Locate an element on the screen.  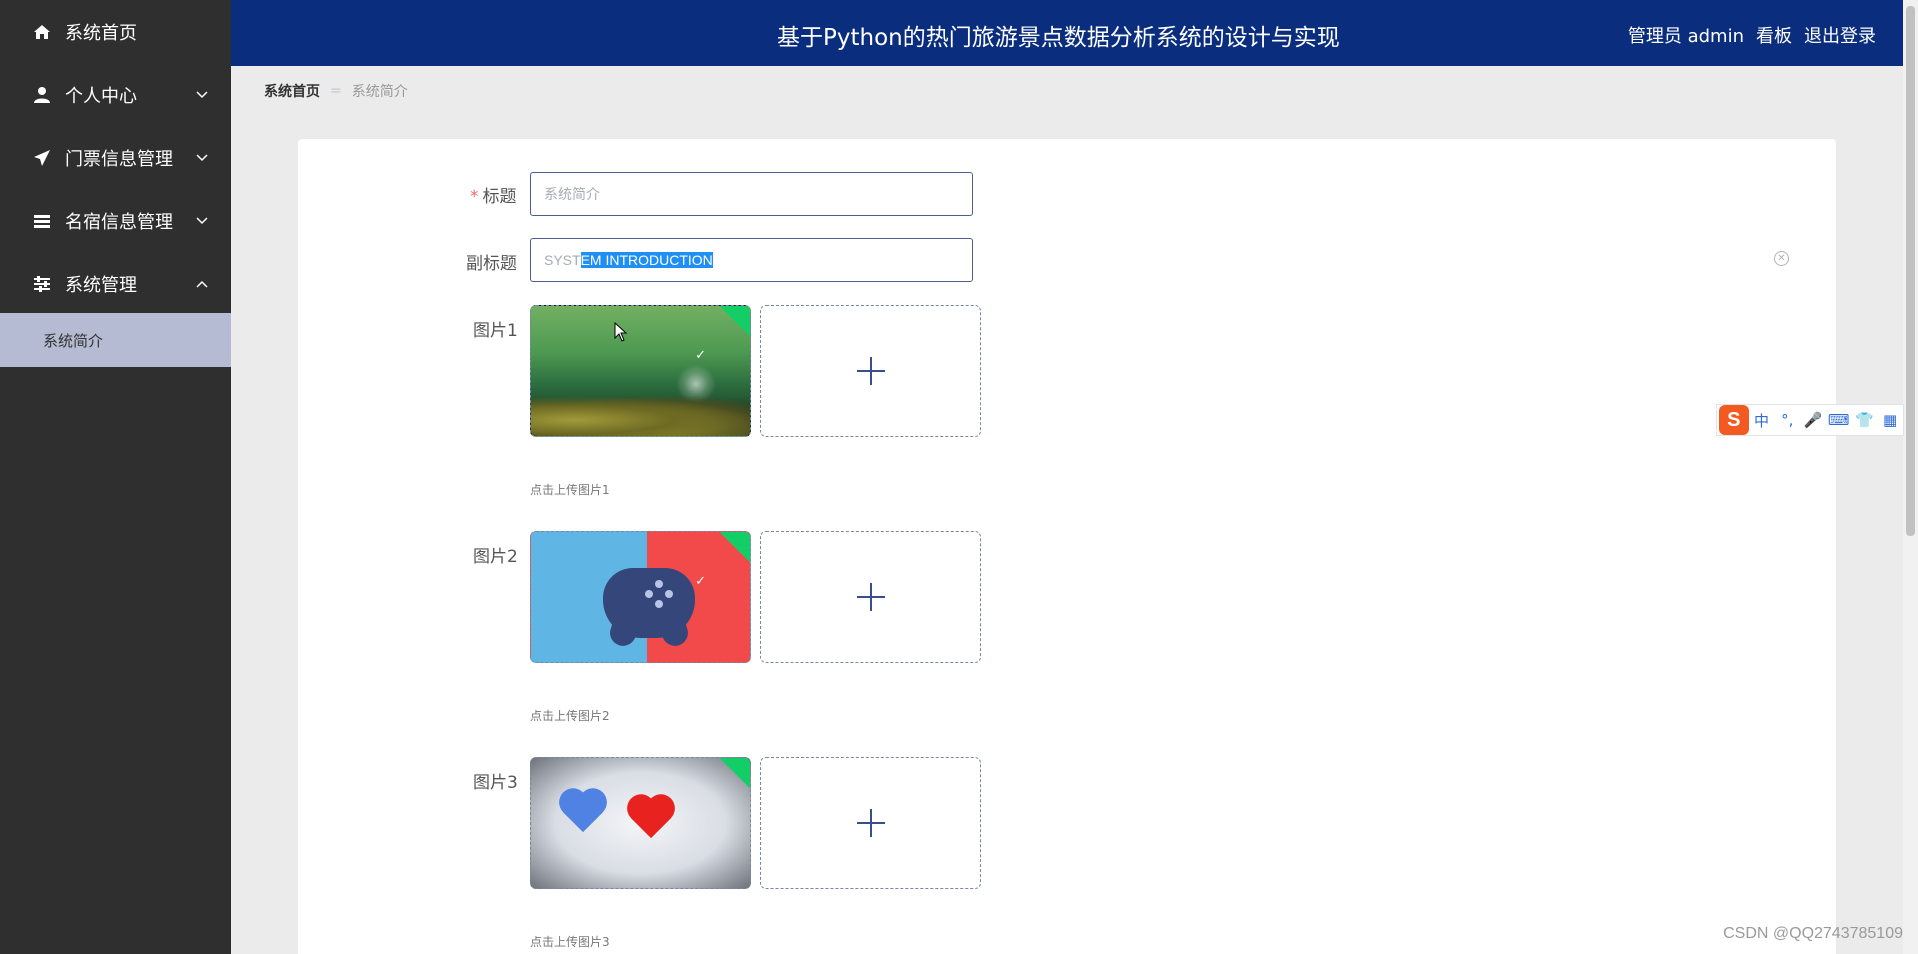
image3-preview is located at coordinates (640, 823).